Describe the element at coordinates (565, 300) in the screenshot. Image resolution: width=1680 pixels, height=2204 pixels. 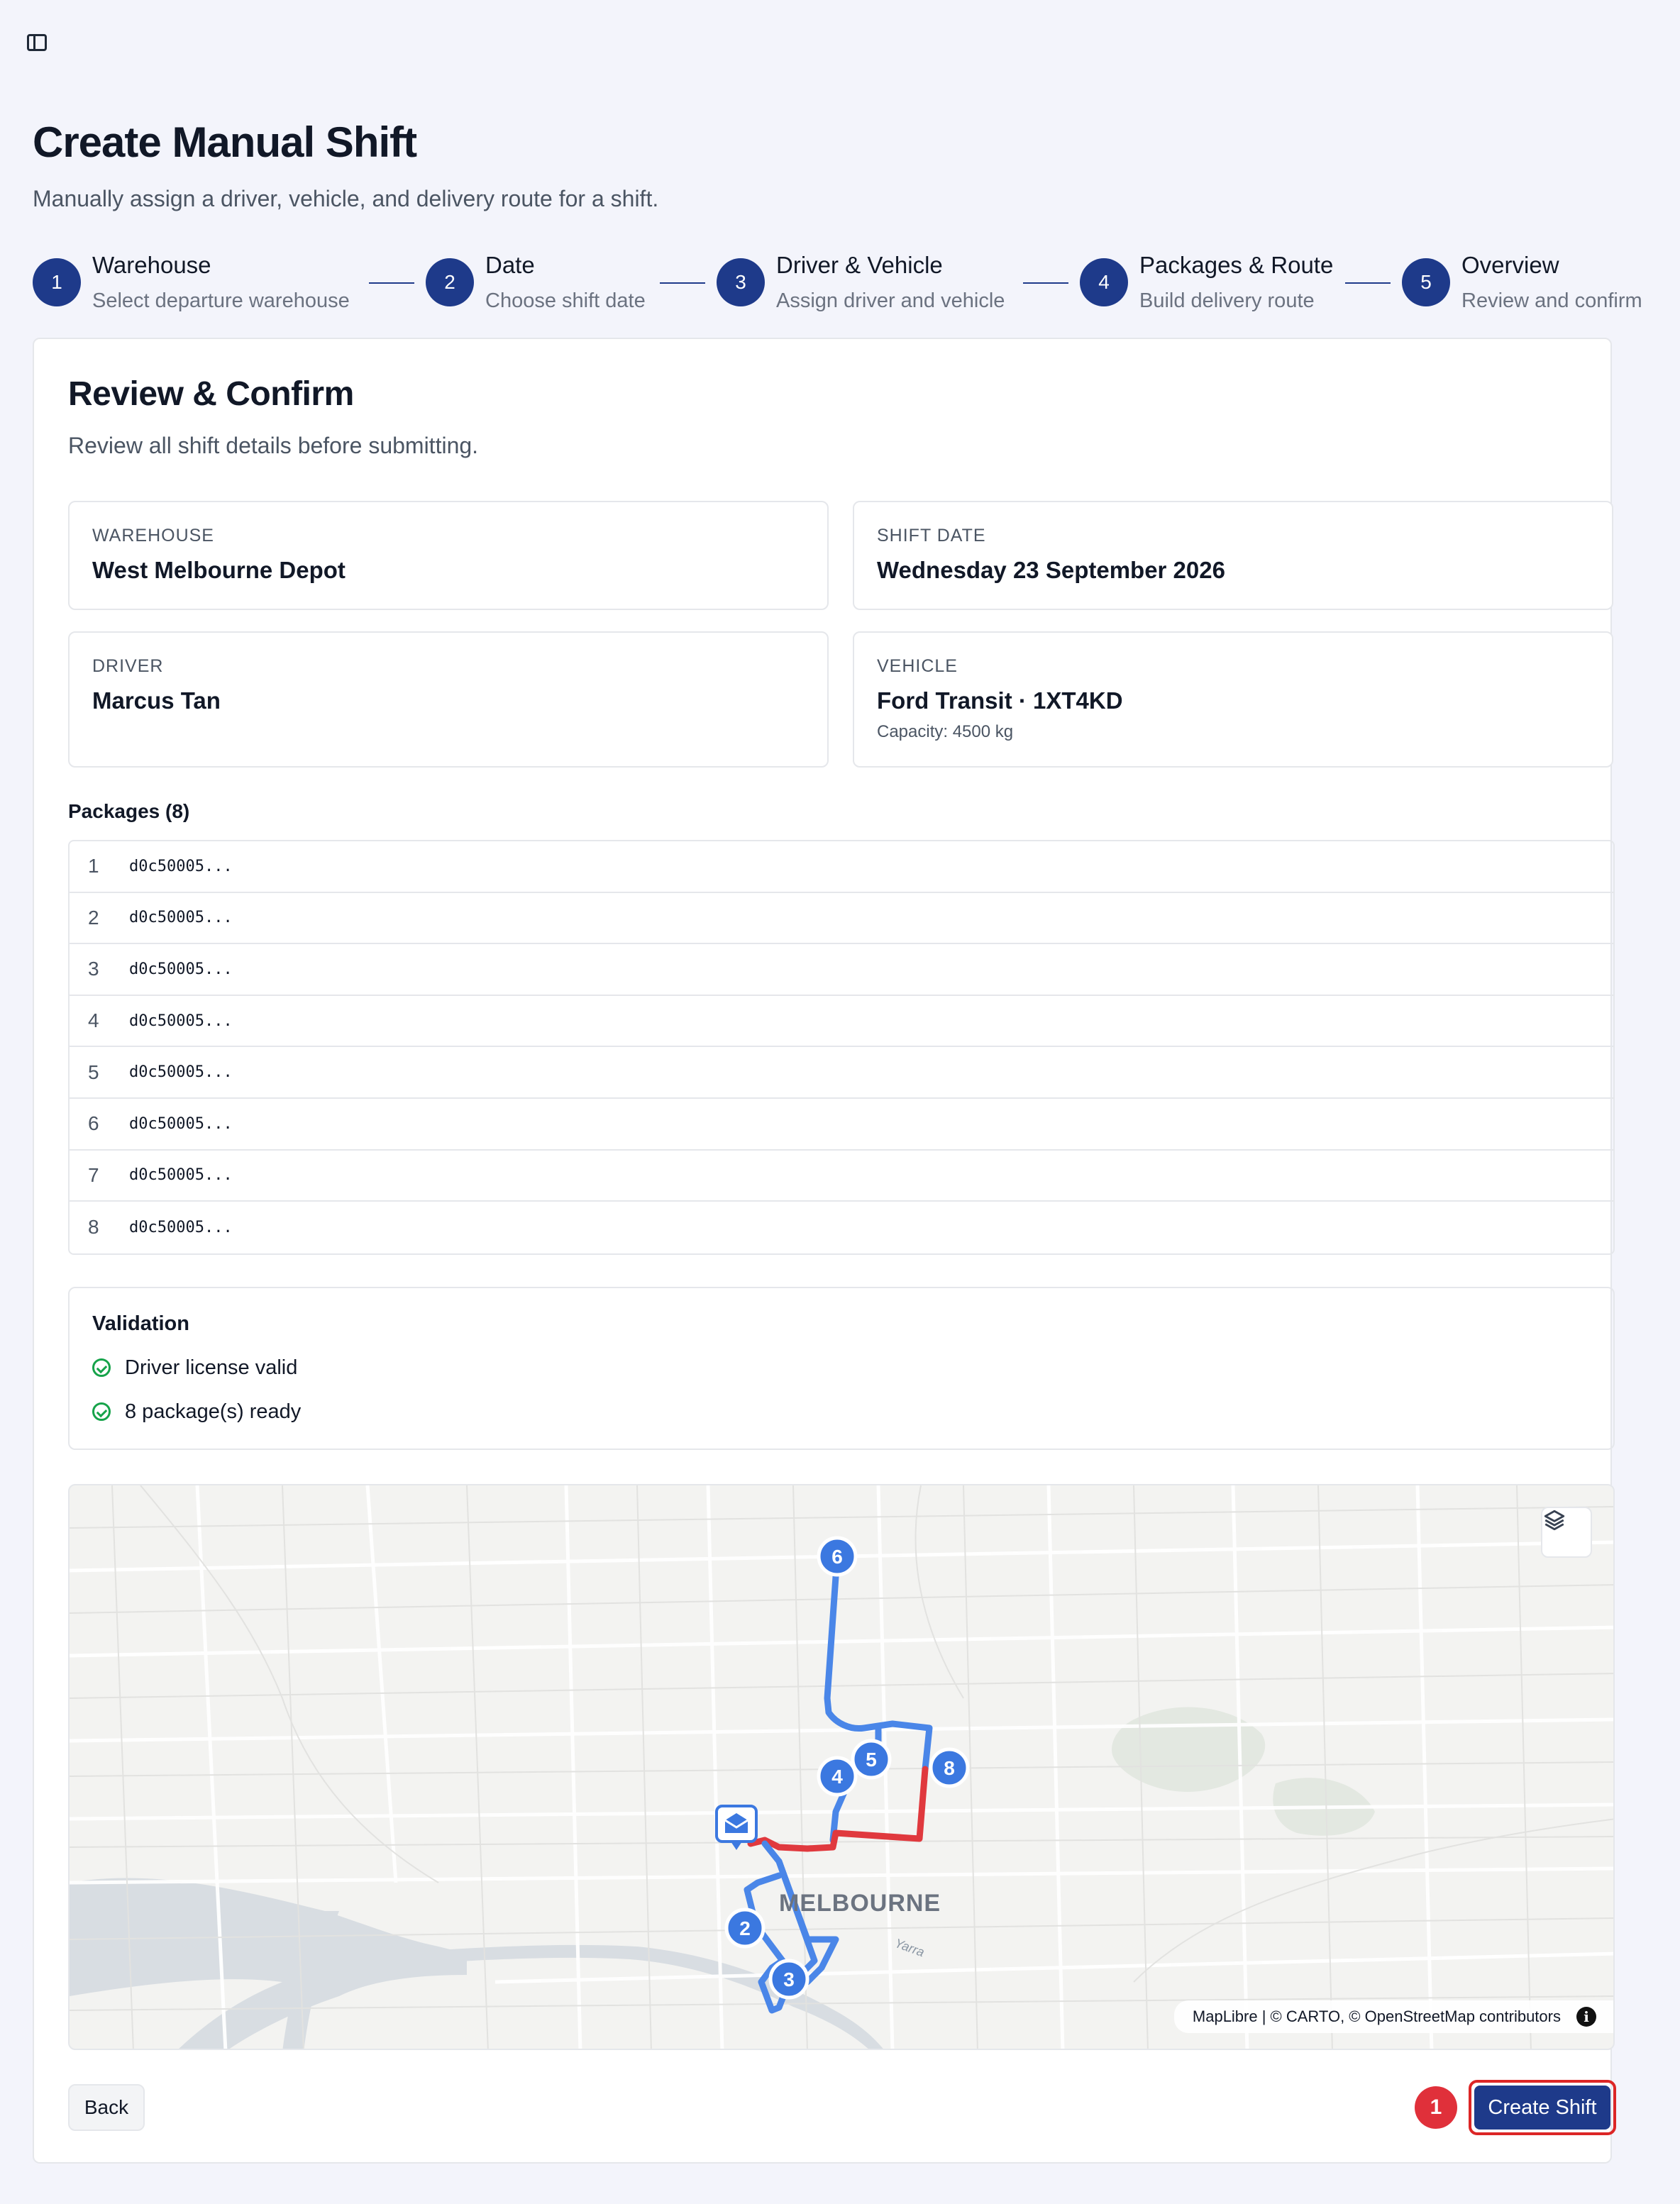
I see `step-description: Choose shift date` at that location.